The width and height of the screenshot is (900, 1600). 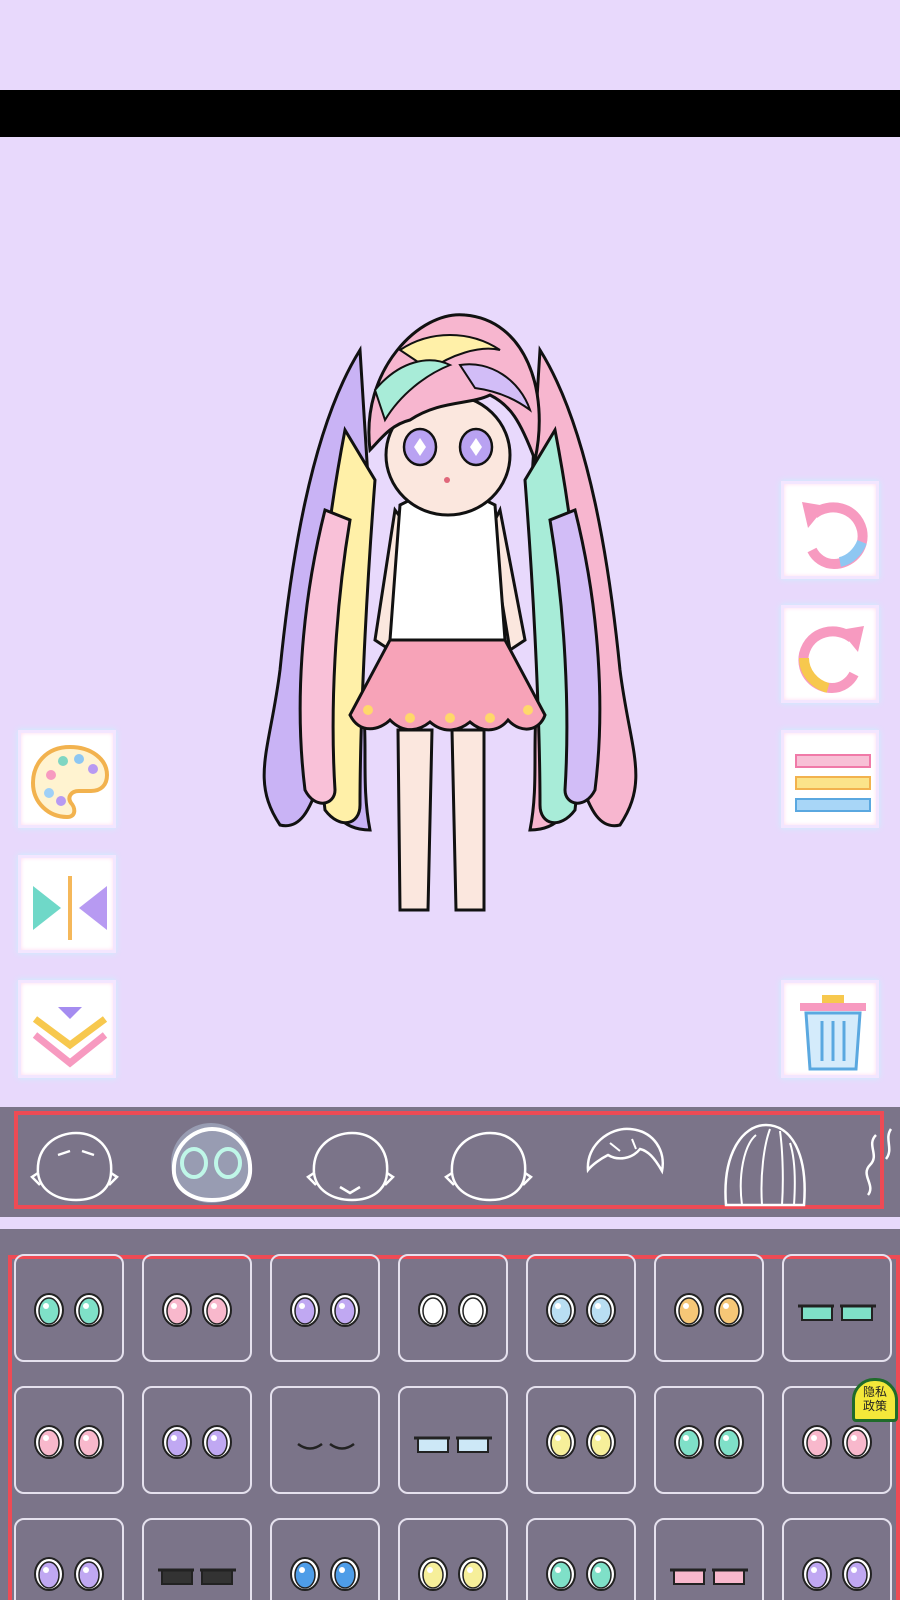 What do you see at coordinates (833, 783) in the screenshot?
I see `menu-icon` at bounding box center [833, 783].